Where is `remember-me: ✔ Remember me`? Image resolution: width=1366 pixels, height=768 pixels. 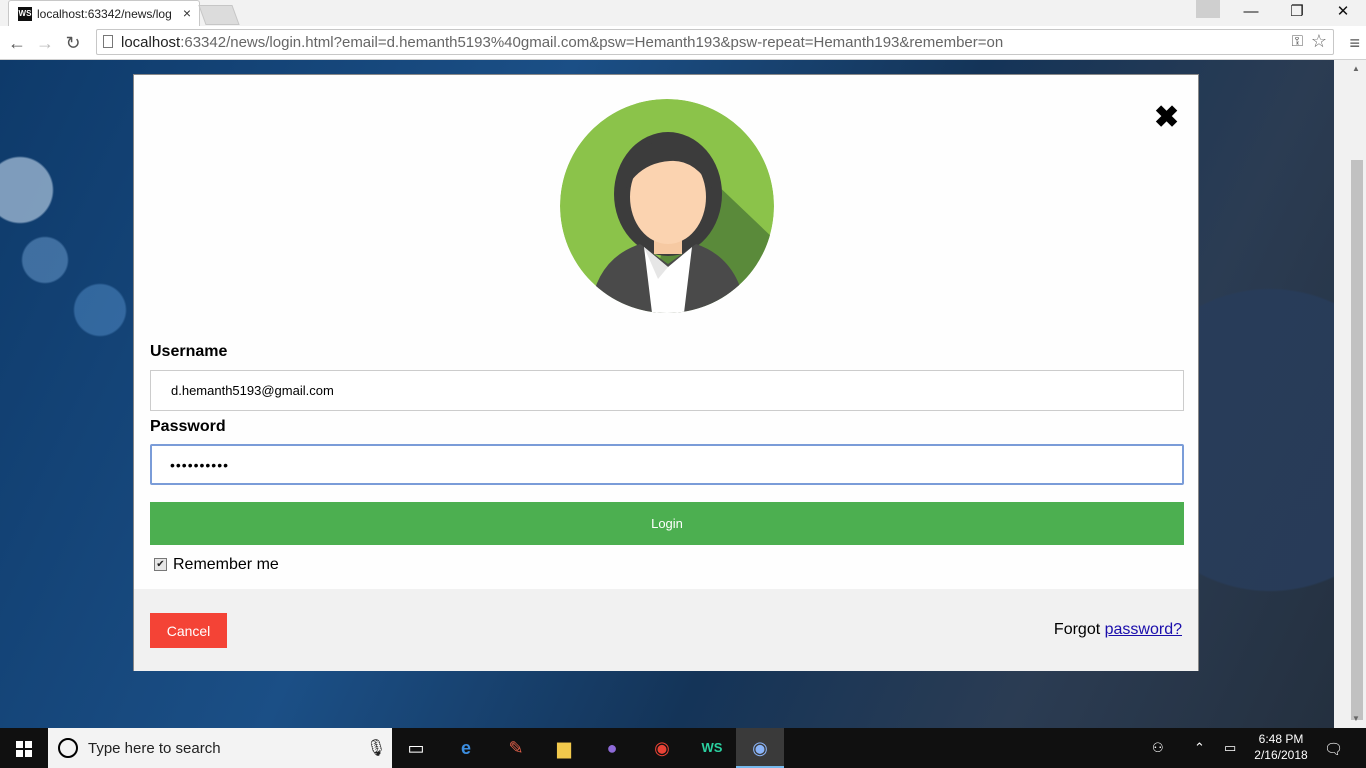 remember-me: ✔ Remember me is located at coordinates (216, 565).